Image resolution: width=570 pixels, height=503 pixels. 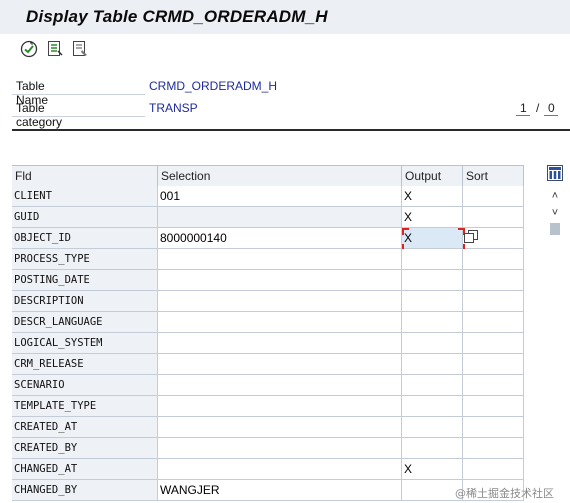 I want to click on field-name-cell: DESCR_LANGUAGE, so click(x=85, y=322).